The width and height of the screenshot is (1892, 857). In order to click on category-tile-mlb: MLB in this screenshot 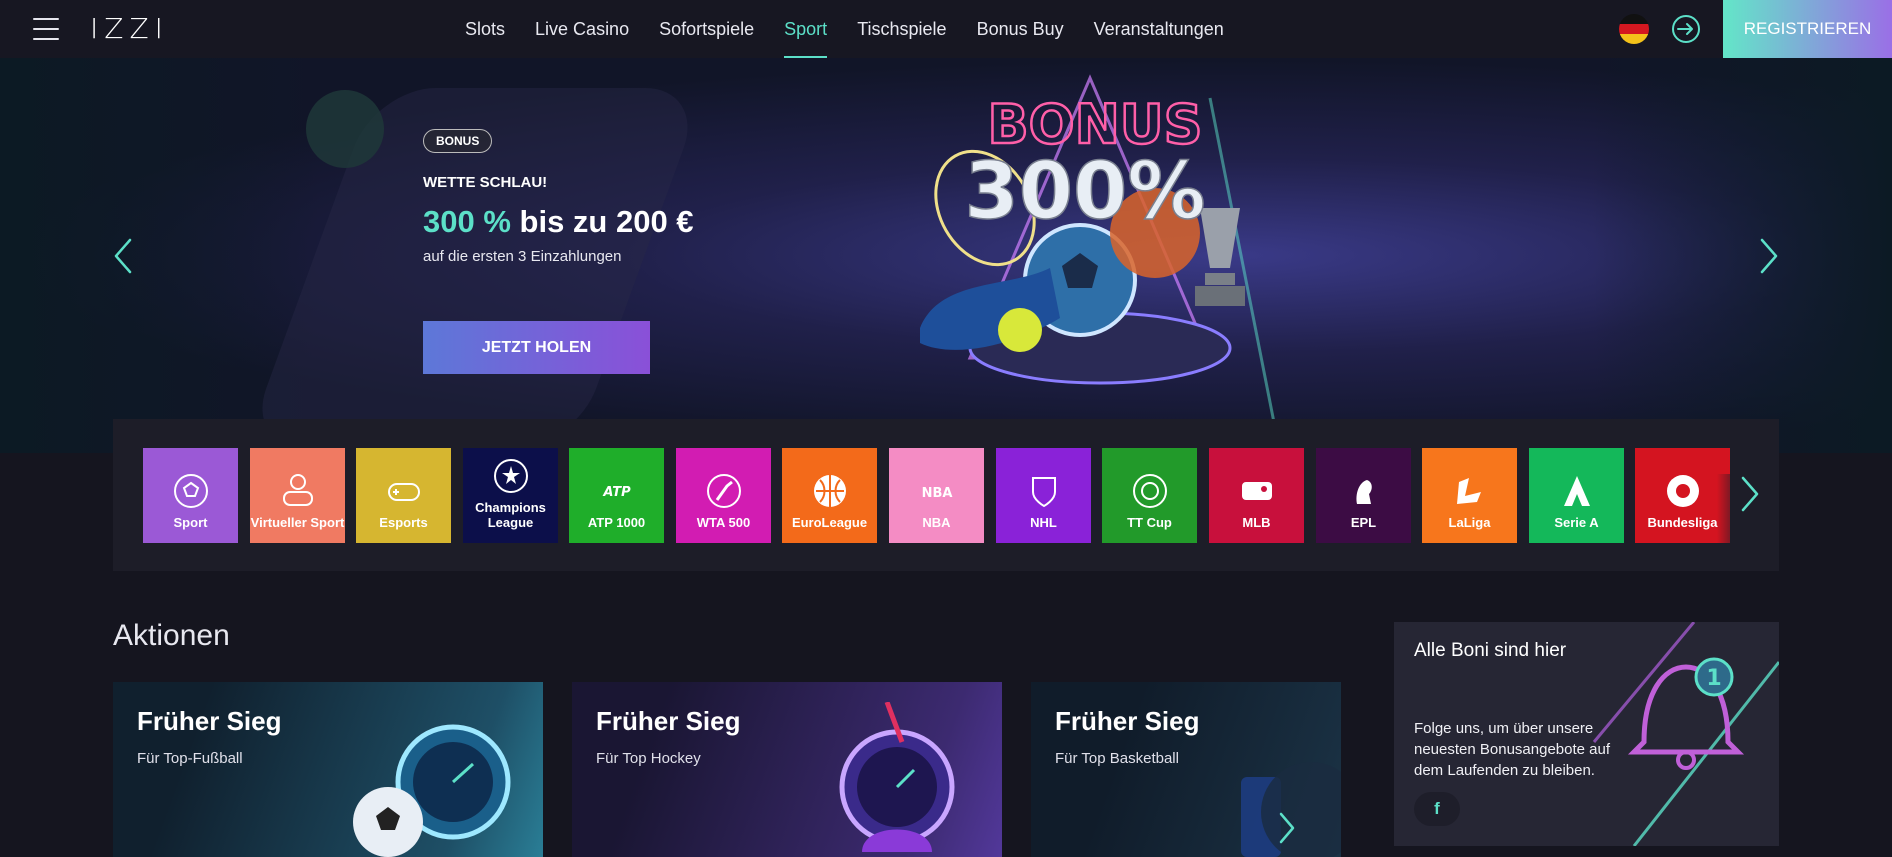, I will do `click(1256, 495)`.